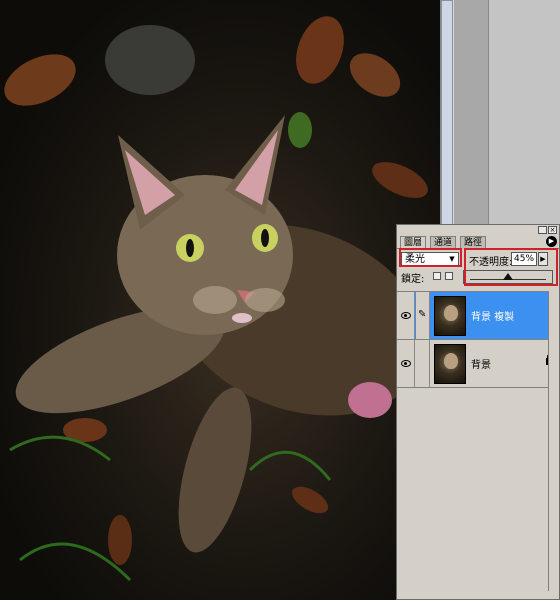  Describe the element at coordinates (553, 441) in the screenshot. I see `layers-scrollbar` at that location.